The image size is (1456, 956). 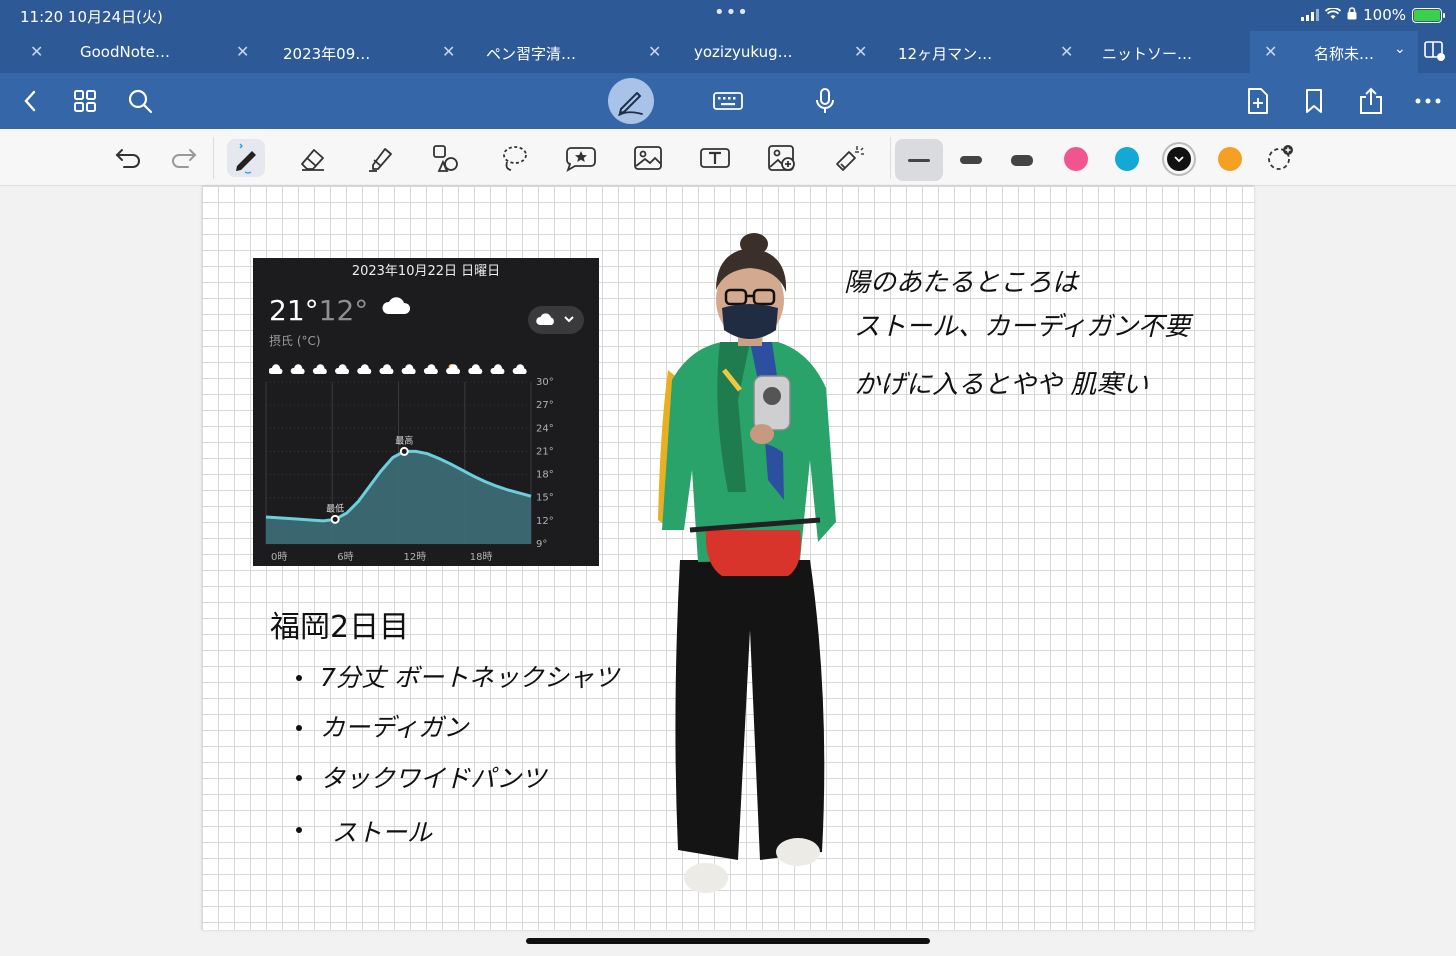 I want to click on x-tick-label: 18時, so click(x=481, y=557).